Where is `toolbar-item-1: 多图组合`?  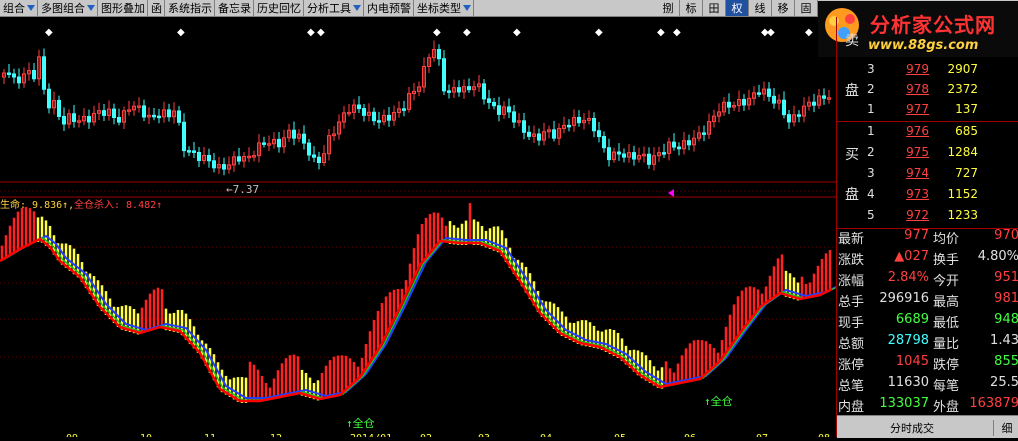
toolbar-item-1: 多图组合 is located at coordinates (68, 8).